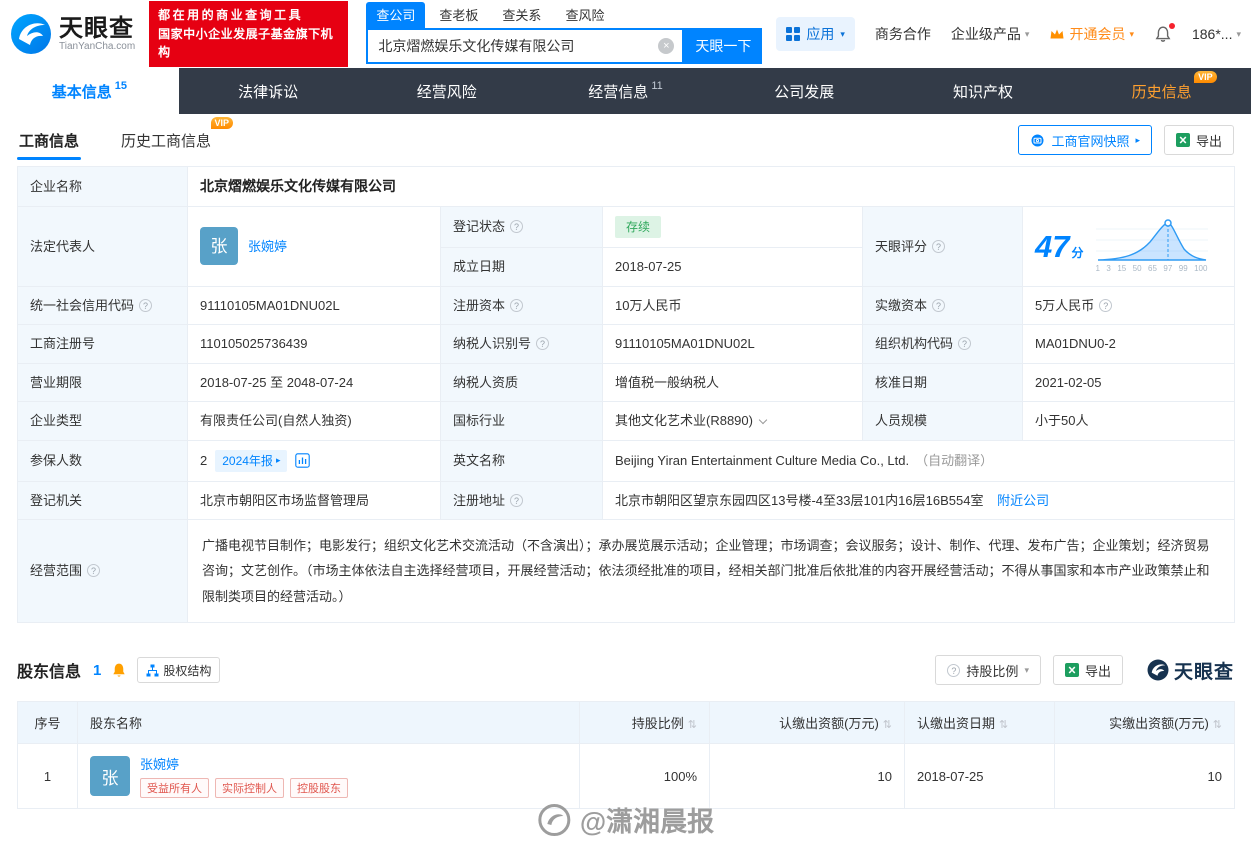 Image resolution: width=1251 pixels, height=855 pixels. I want to click on field-label: 企业名称, so click(102, 186).